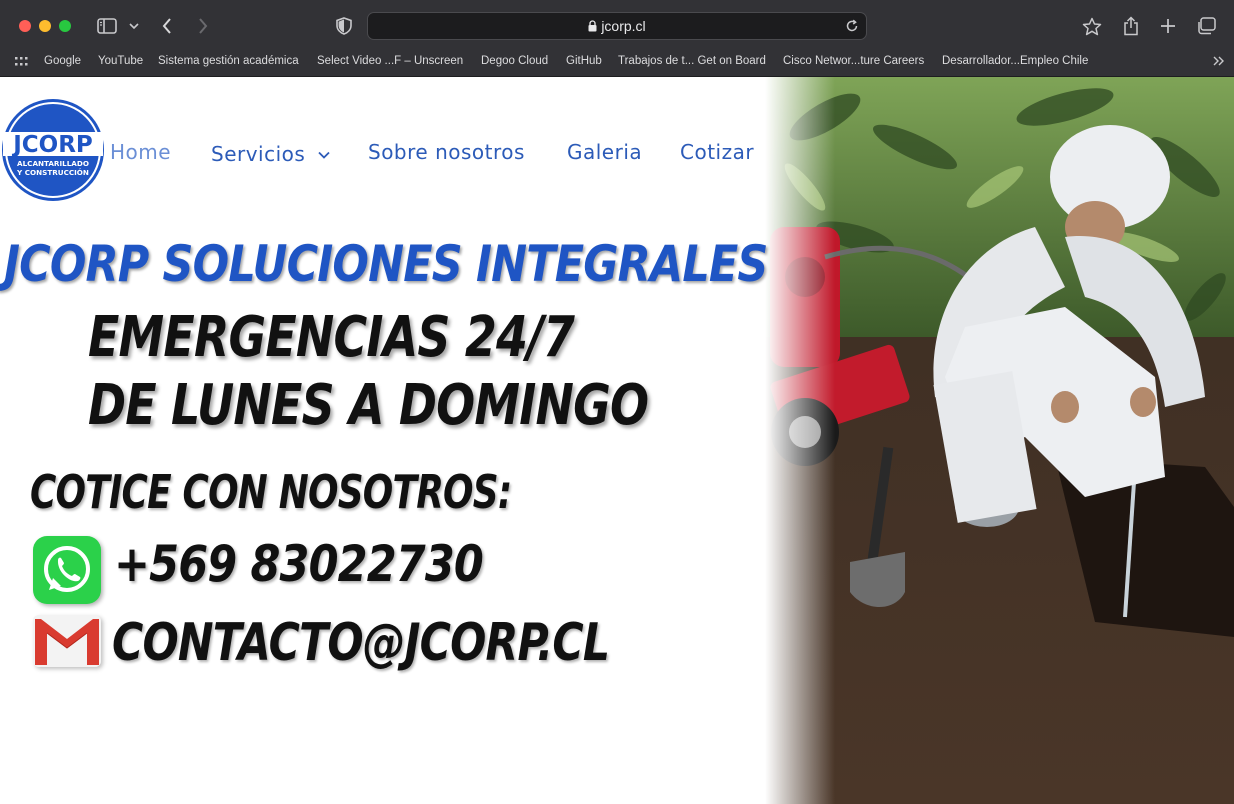 The width and height of the screenshot is (1234, 804). What do you see at coordinates (67, 641) in the screenshot?
I see `gmail-icon` at bounding box center [67, 641].